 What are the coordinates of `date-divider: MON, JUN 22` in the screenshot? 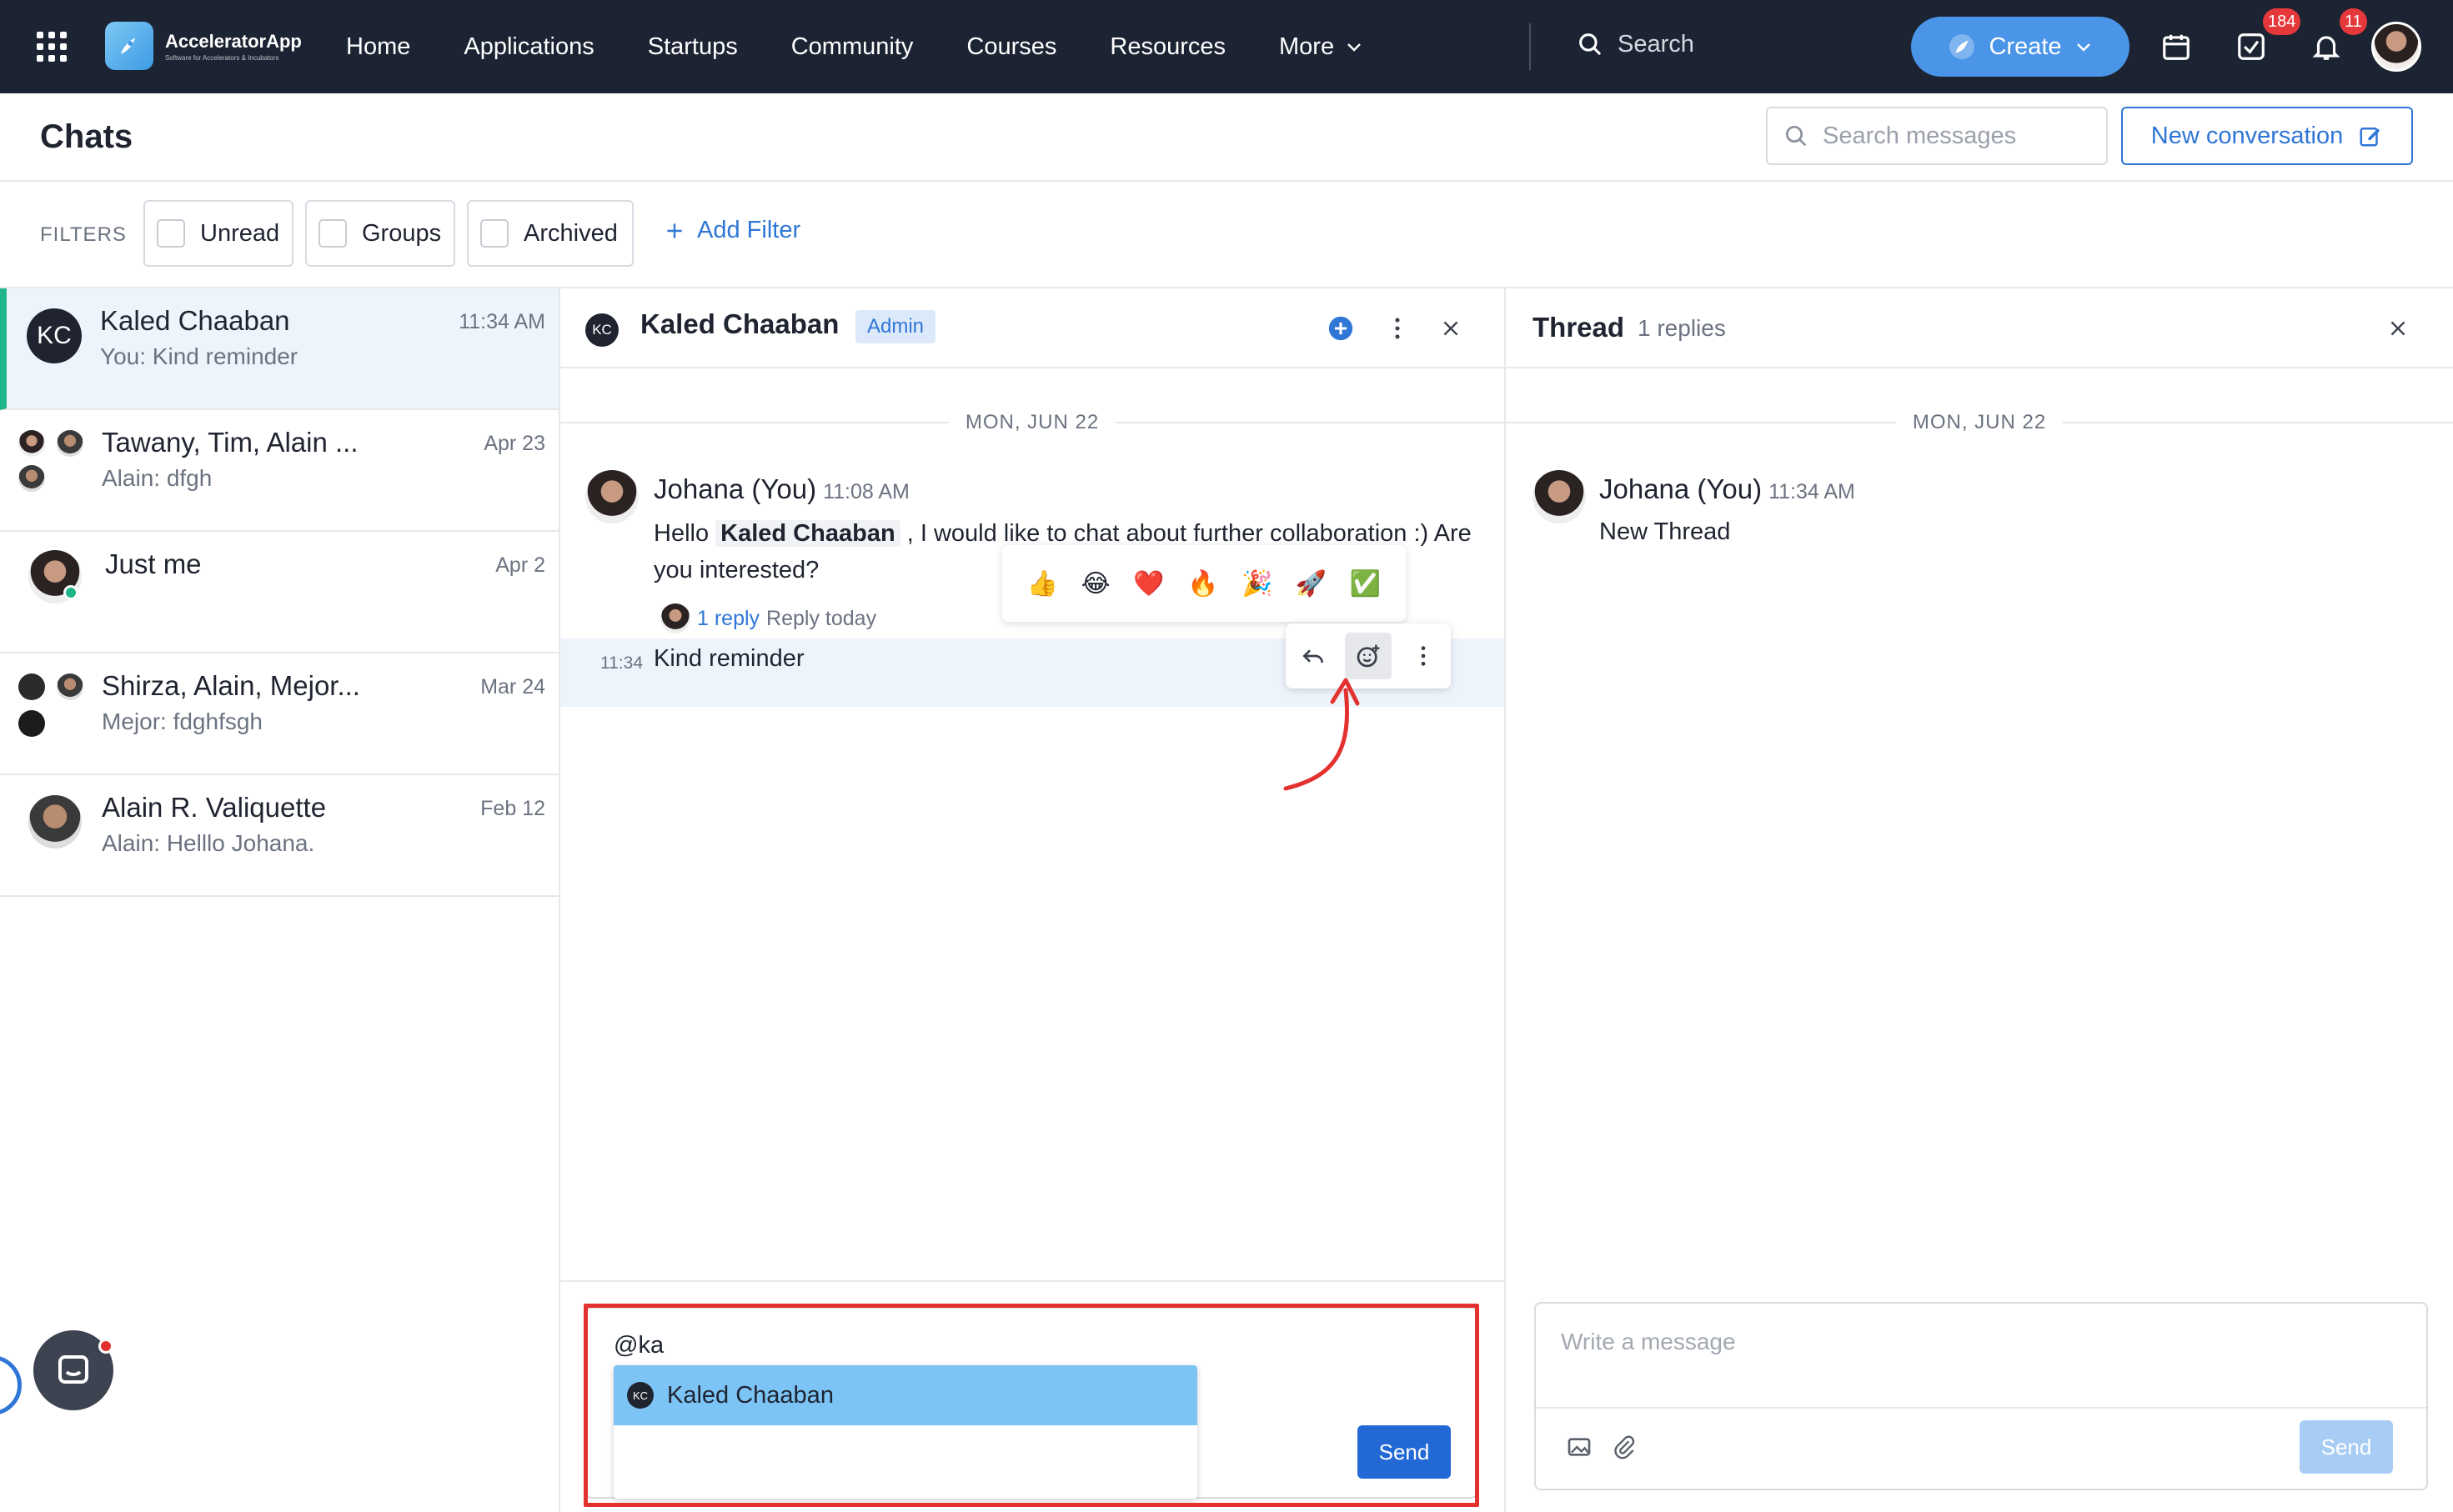 It's located at (1979, 423).